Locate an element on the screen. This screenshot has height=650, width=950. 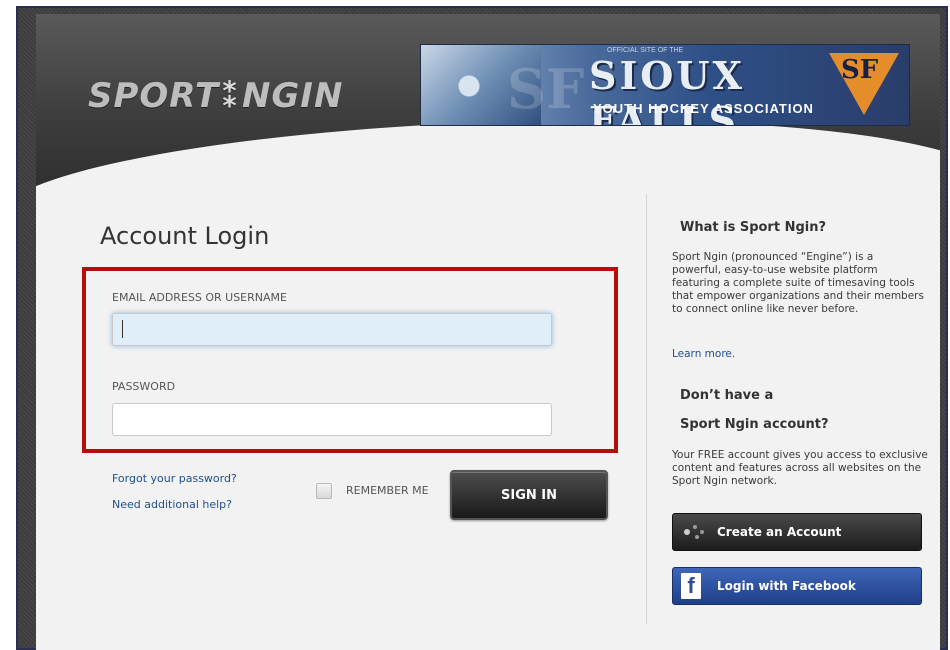
need-help-link: Need additional help? is located at coordinates (172, 504).